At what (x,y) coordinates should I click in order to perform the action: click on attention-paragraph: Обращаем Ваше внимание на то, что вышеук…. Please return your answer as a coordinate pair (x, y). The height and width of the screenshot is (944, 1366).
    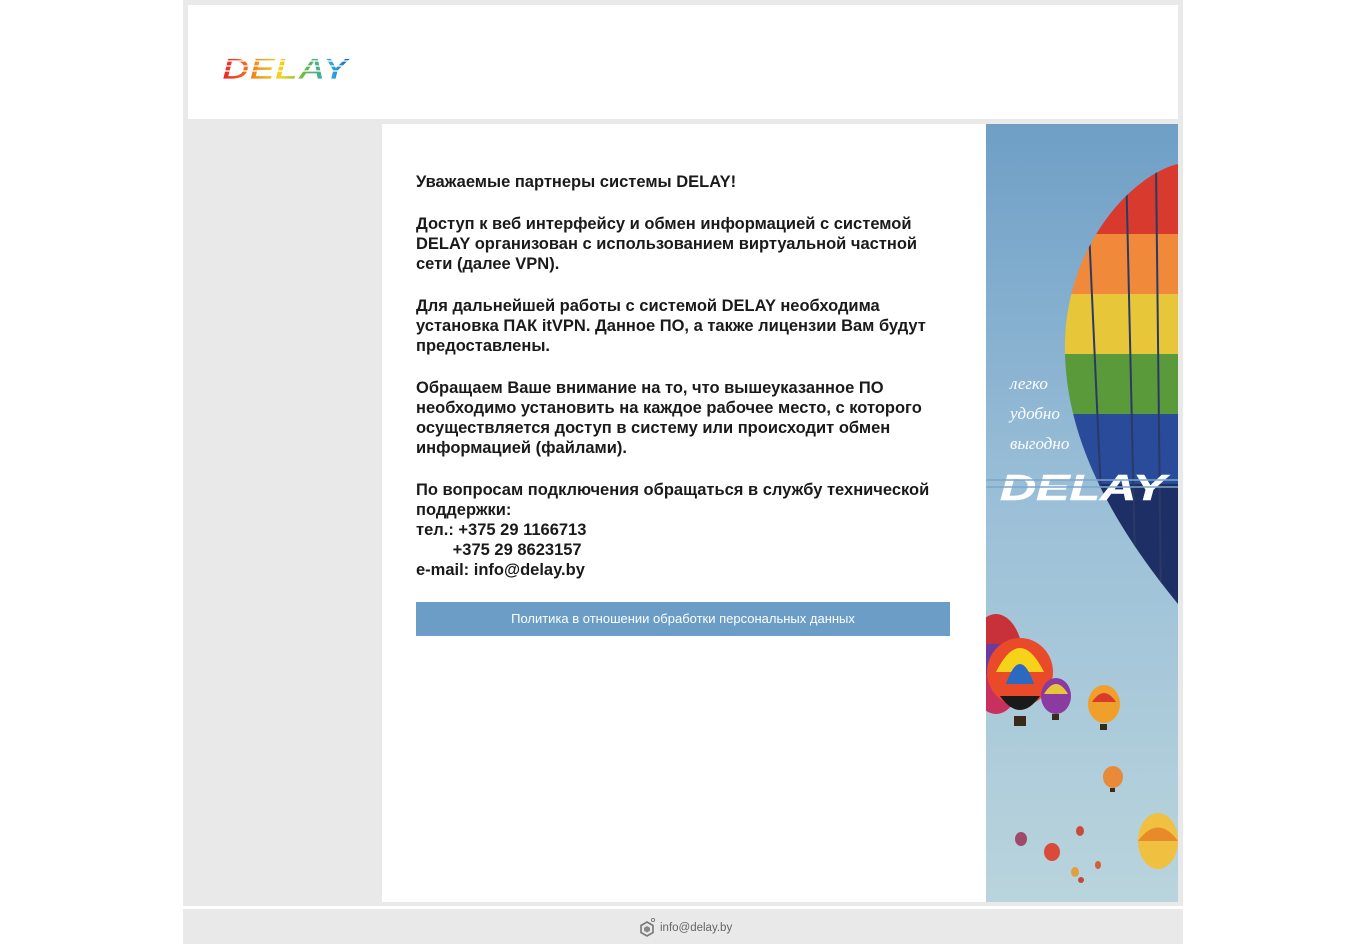
    Looking at the image, I should click on (669, 418).